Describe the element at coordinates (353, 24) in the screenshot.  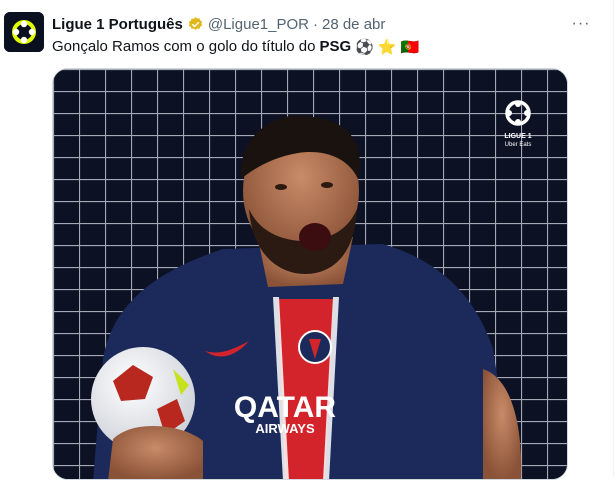
I see `tweet-timestamp: 28 de abr` at that location.